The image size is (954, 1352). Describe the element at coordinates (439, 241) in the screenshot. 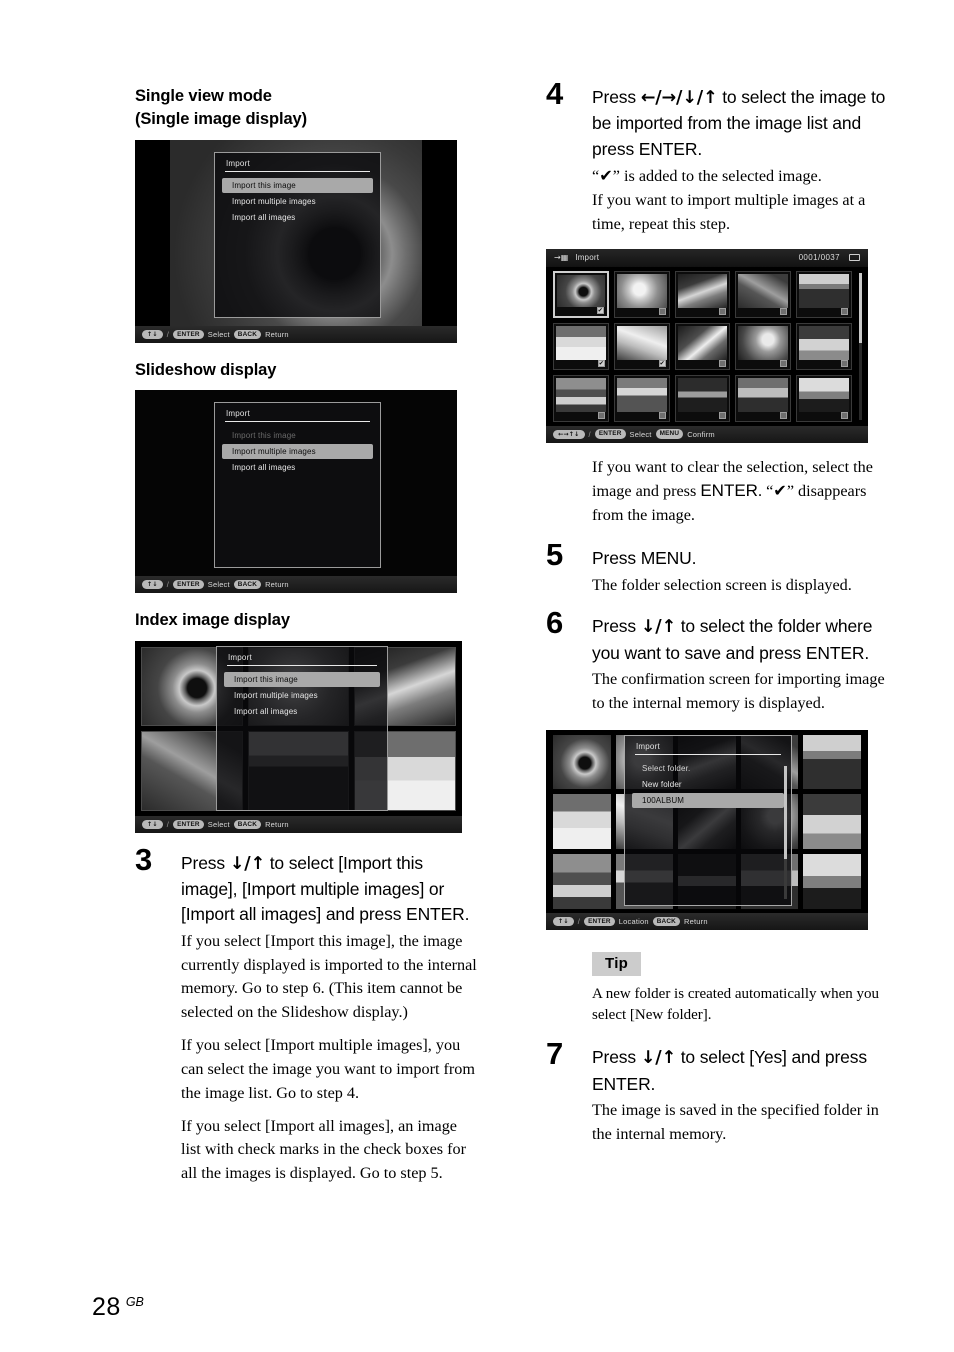

I see `letterbox-right` at that location.